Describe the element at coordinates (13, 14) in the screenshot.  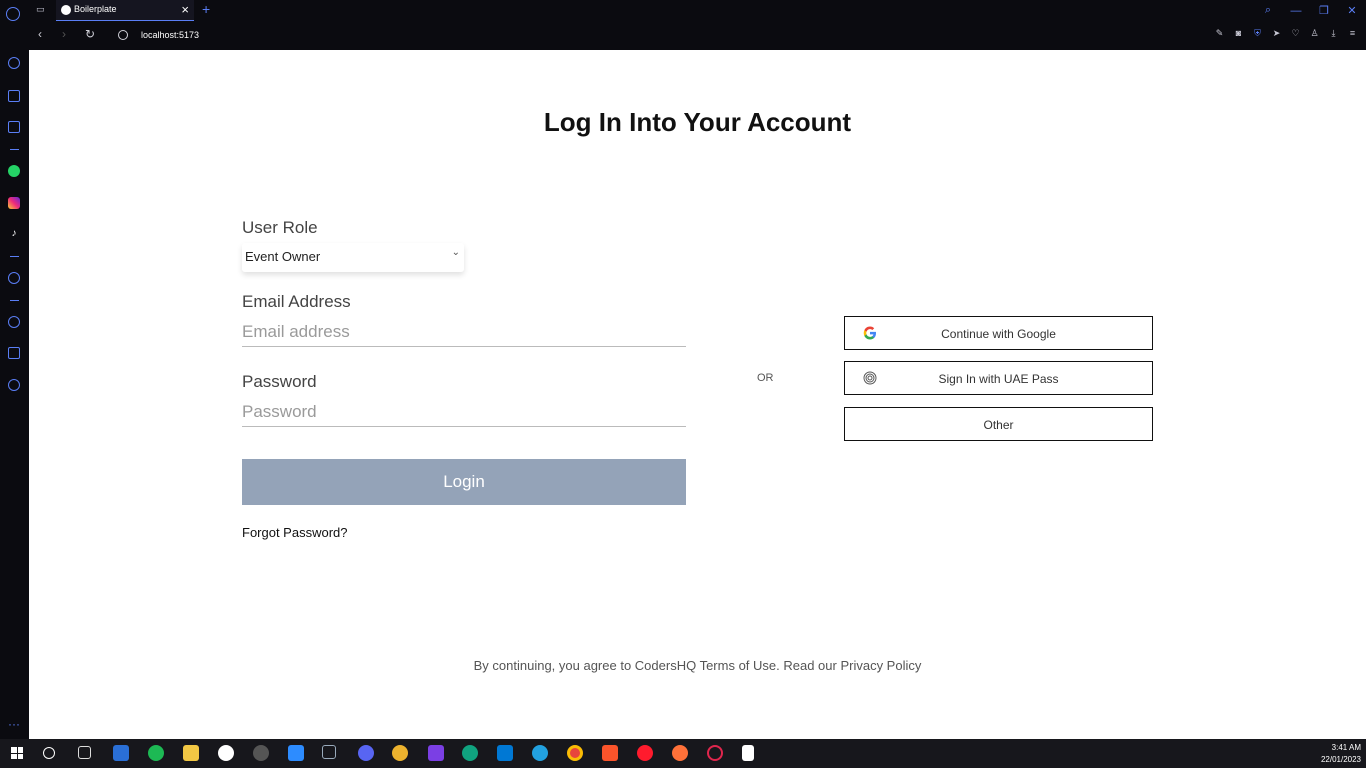
I see `opera-logo-icon` at that location.